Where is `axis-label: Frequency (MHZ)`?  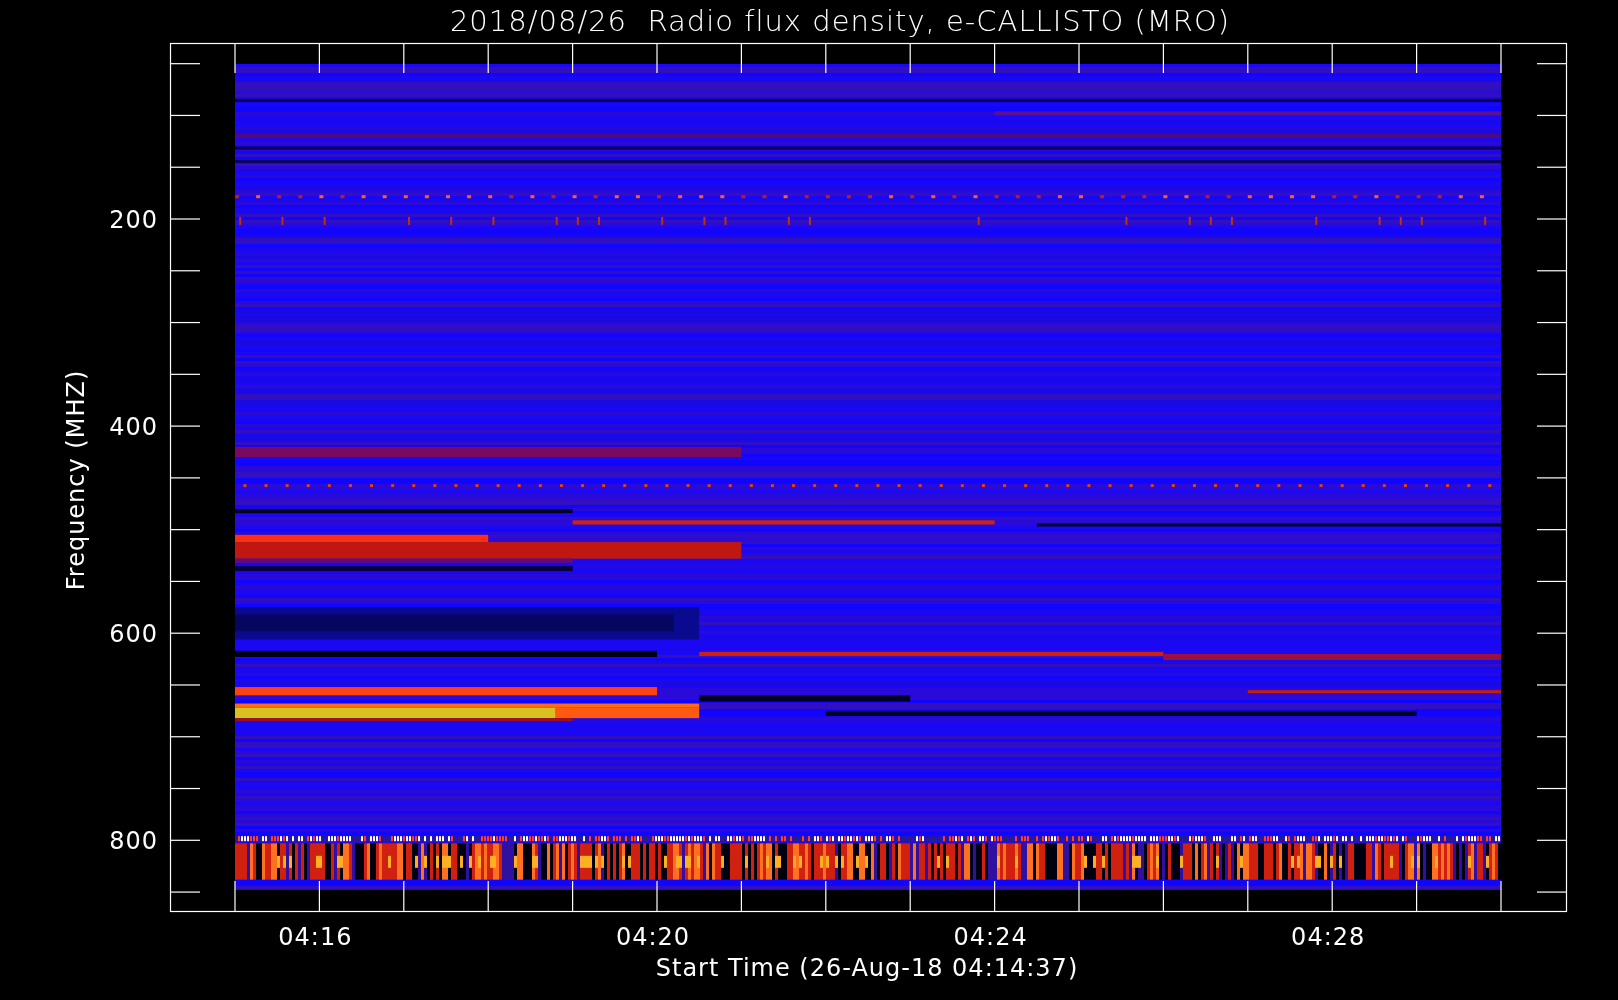
axis-label: Frequency (MHZ) is located at coordinates (76, 480).